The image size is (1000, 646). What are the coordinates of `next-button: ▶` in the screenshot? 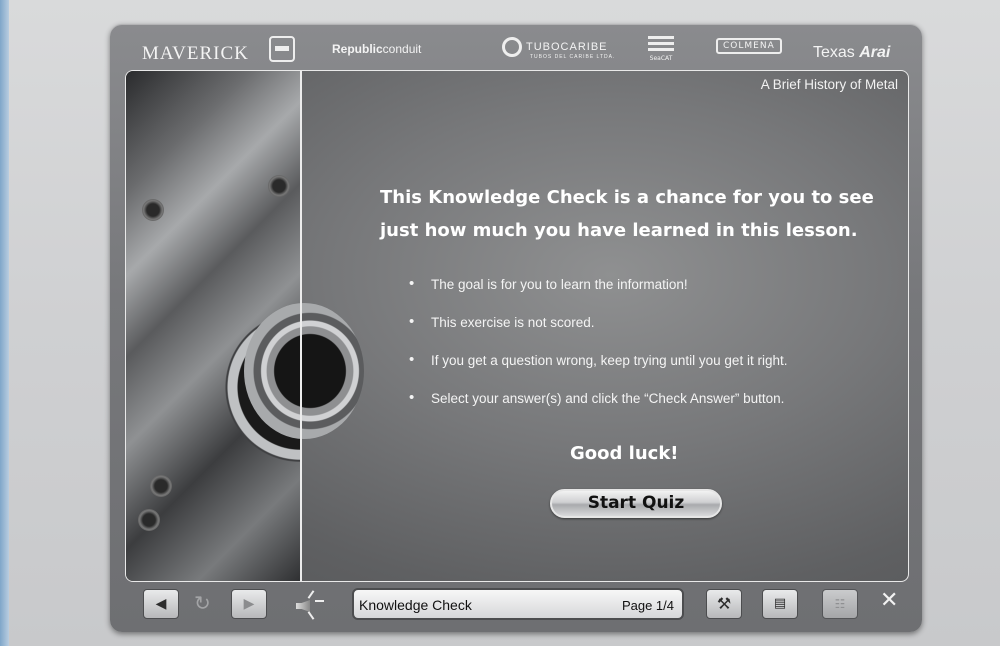 It's located at (249, 604).